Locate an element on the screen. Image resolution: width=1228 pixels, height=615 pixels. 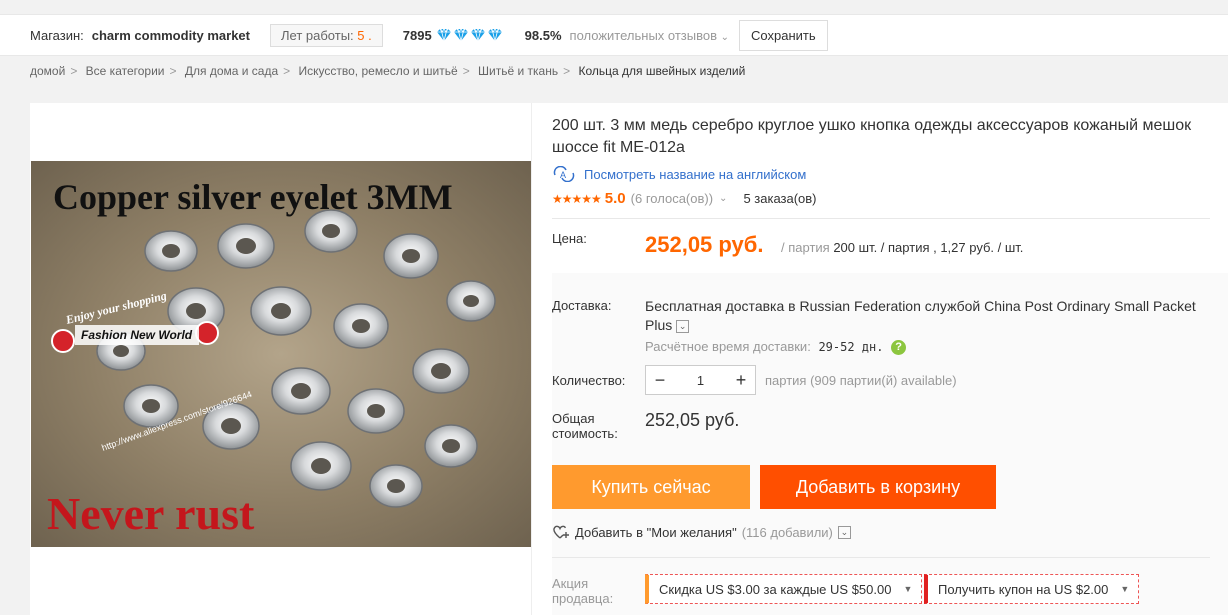
breadcrumb-sewing-fabric: Шитьё и ткань is located at coordinates (518, 71).